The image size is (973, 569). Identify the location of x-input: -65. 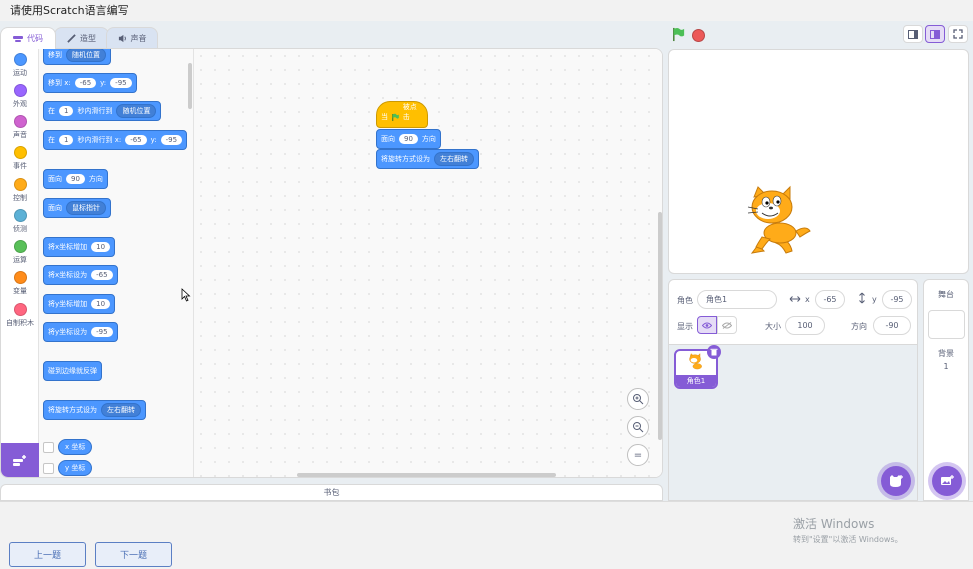
(830, 299).